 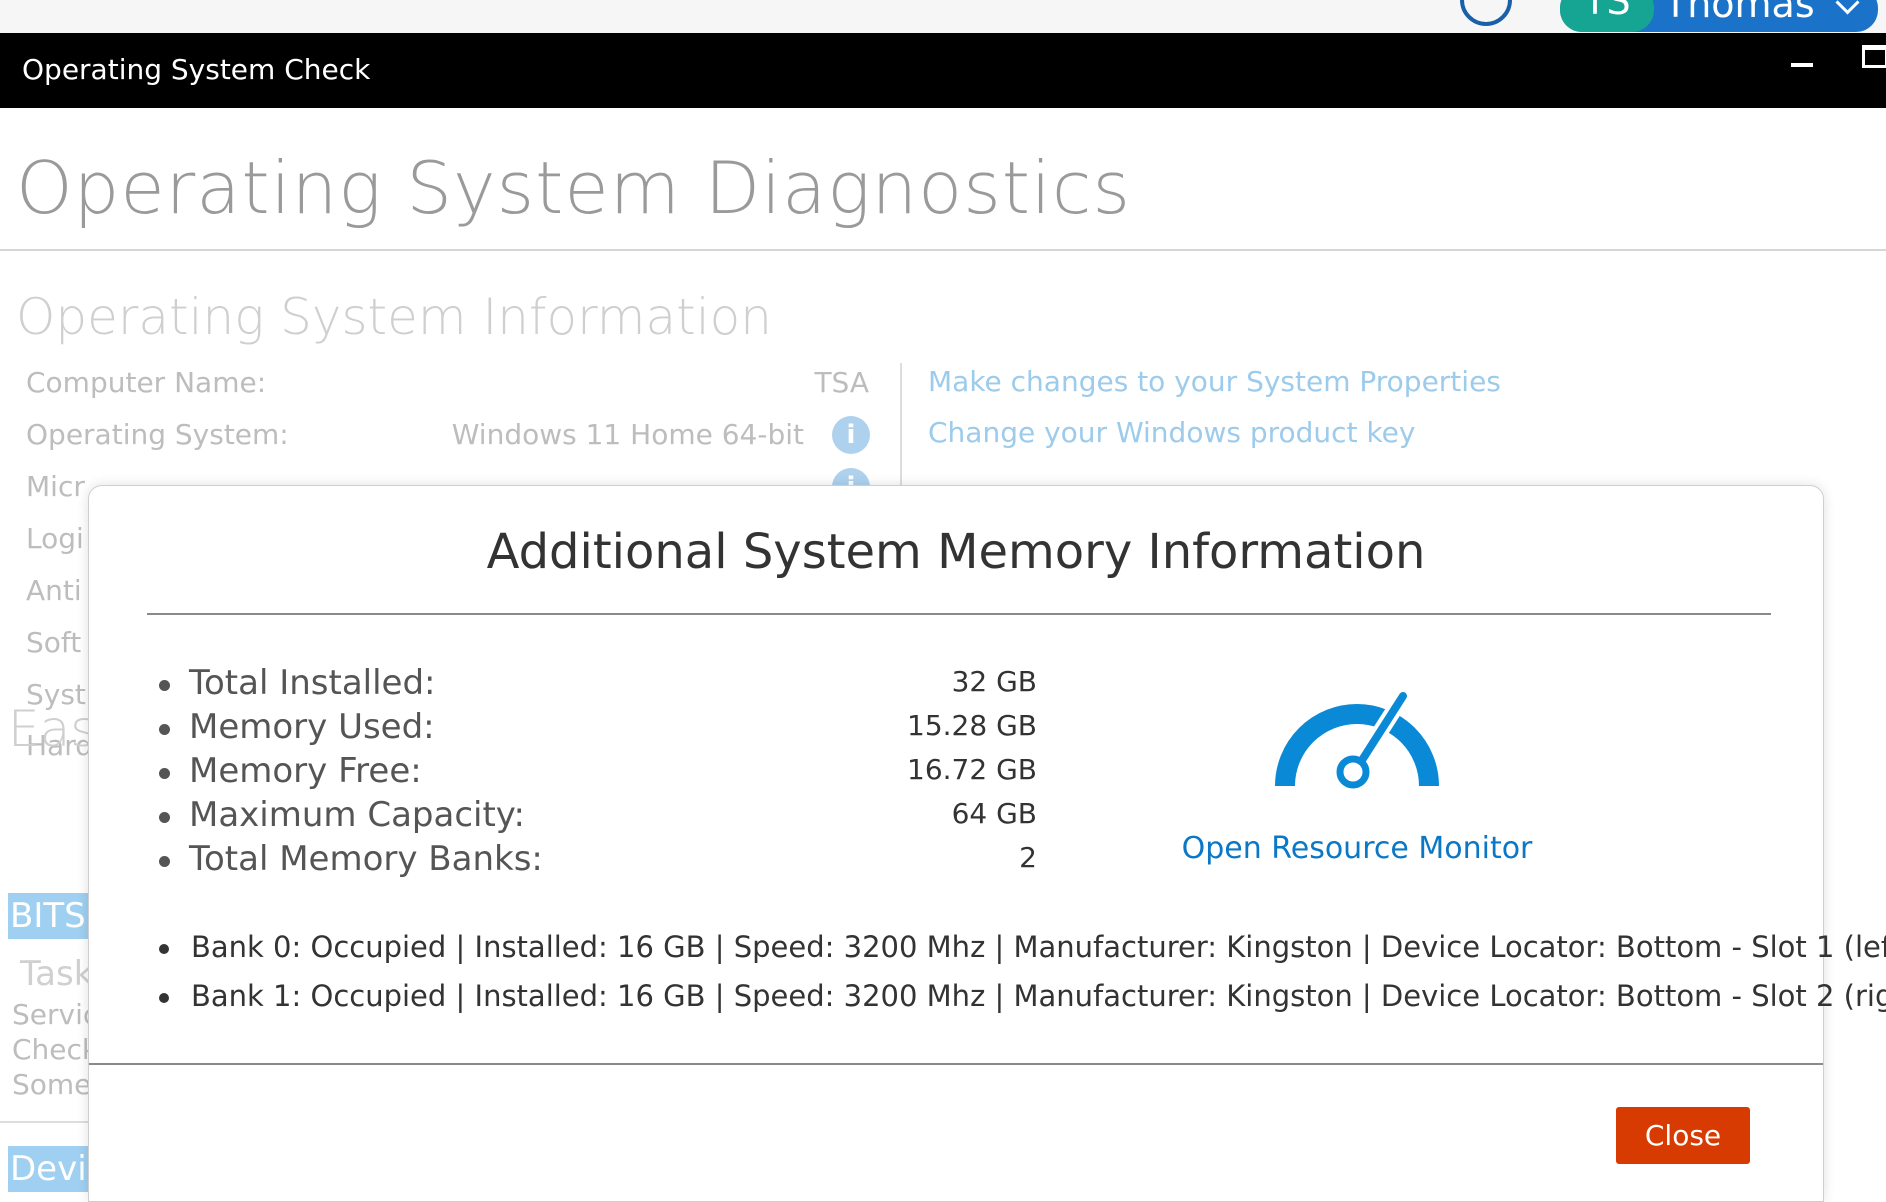 I want to click on close-button: Close, so click(x=1683, y=1135).